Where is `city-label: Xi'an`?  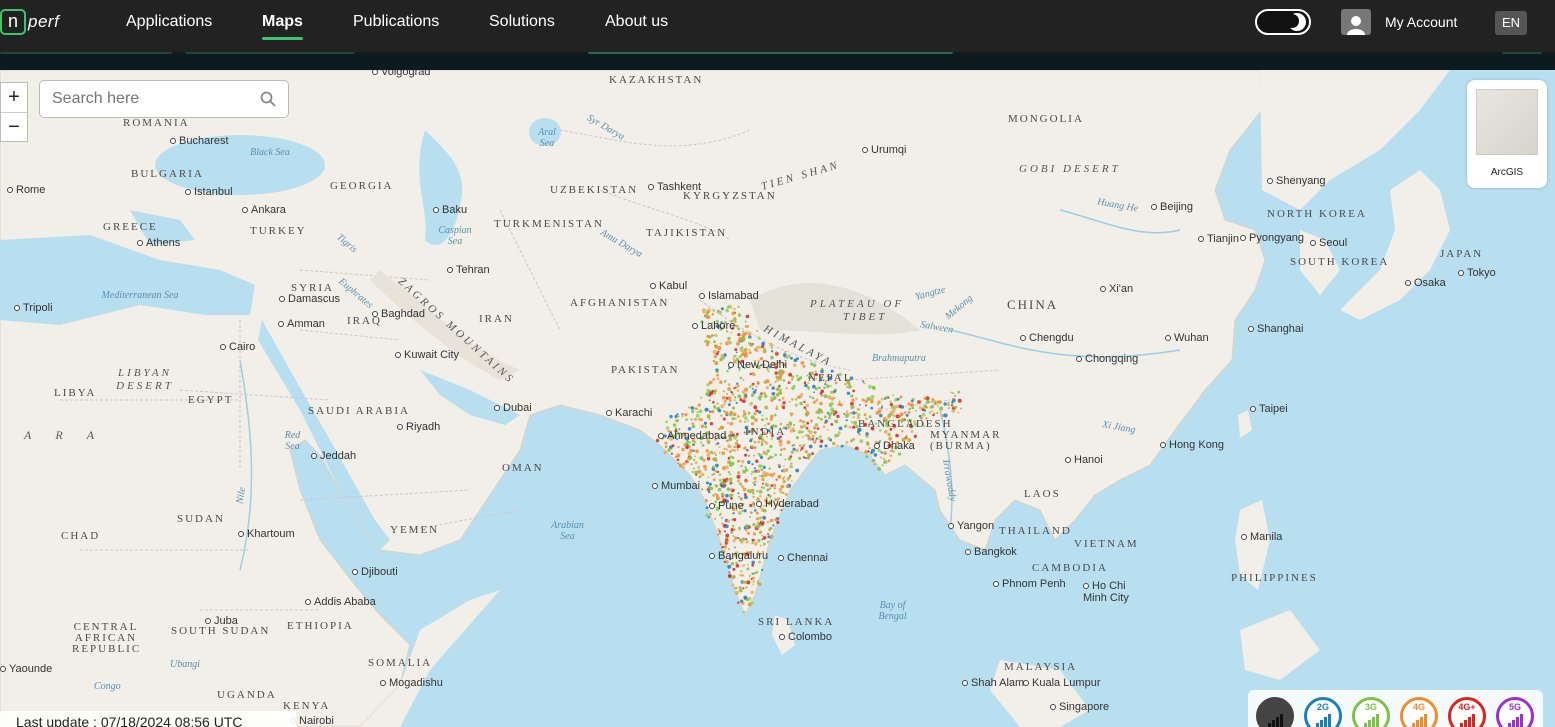
city-label: Xi'an is located at coordinates (1116, 289).